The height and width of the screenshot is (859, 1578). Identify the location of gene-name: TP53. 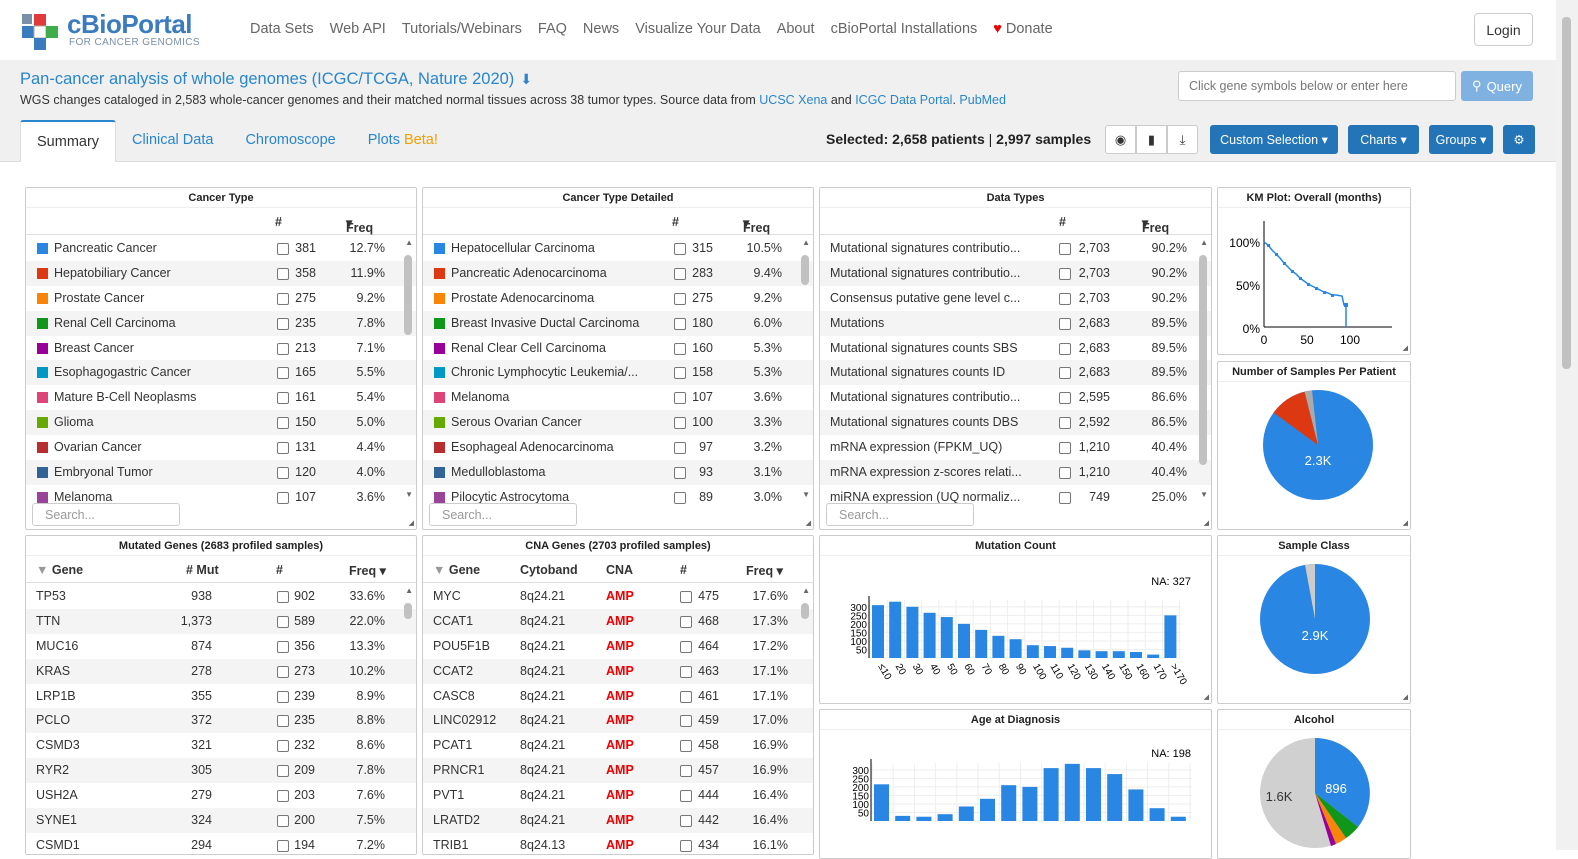
(51, 596).